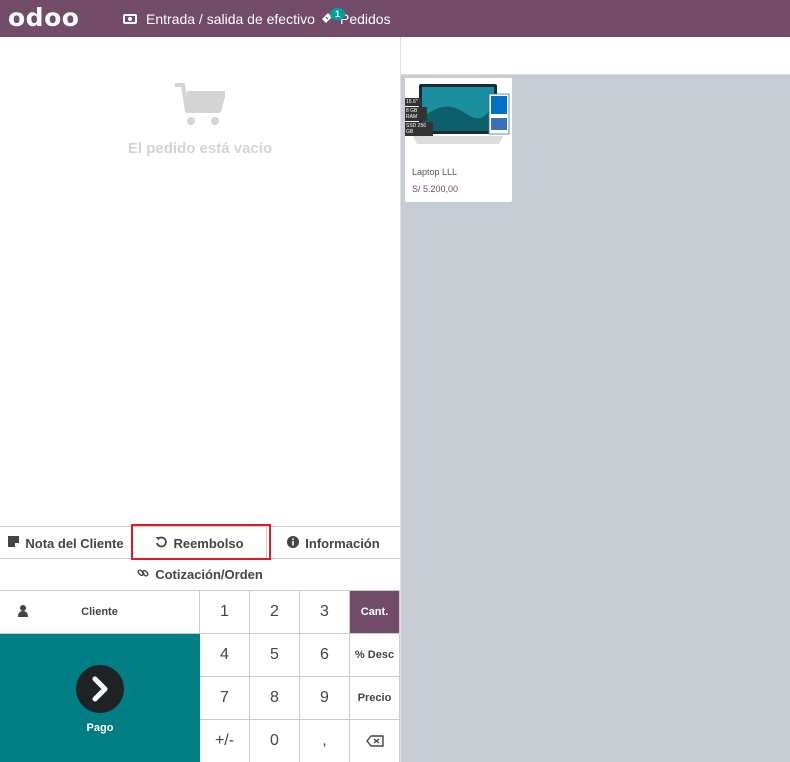  I want to click on payment-button: Pago, so click(100, 698).